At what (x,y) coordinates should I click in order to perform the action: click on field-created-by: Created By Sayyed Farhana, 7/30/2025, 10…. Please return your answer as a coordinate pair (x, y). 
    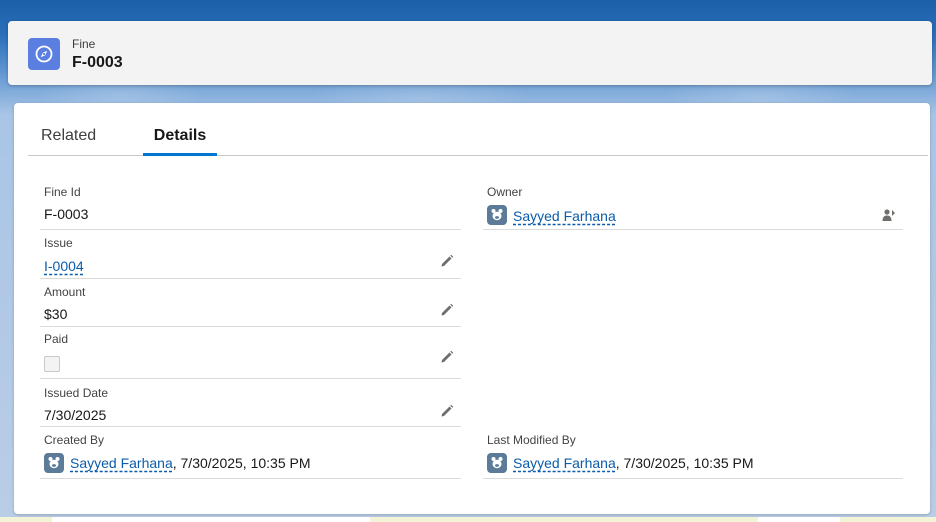
    Looking at the image, I should click on (250, 455).